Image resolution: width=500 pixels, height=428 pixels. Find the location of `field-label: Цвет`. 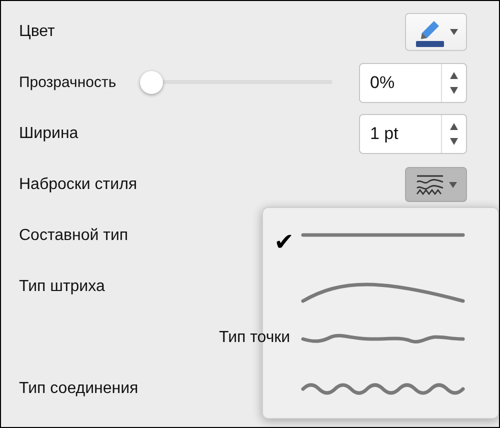

field-label: Цвет is located at coordinates (37, 31).